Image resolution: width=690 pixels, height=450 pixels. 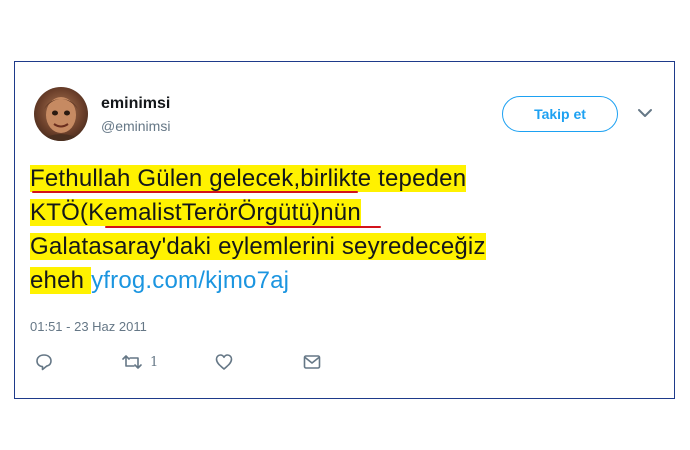 I want to click on reply-icon, so click(x=44, y=362).